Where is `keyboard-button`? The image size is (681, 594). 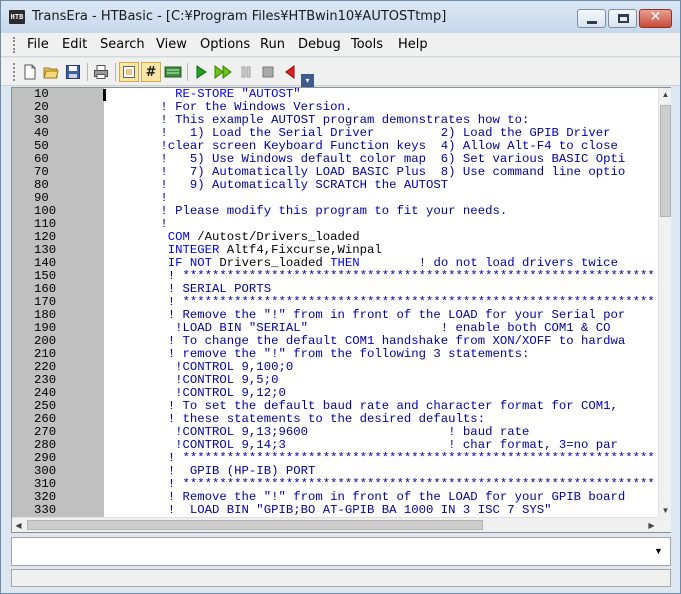
keyboard-button is located at coordinates (173, 72).